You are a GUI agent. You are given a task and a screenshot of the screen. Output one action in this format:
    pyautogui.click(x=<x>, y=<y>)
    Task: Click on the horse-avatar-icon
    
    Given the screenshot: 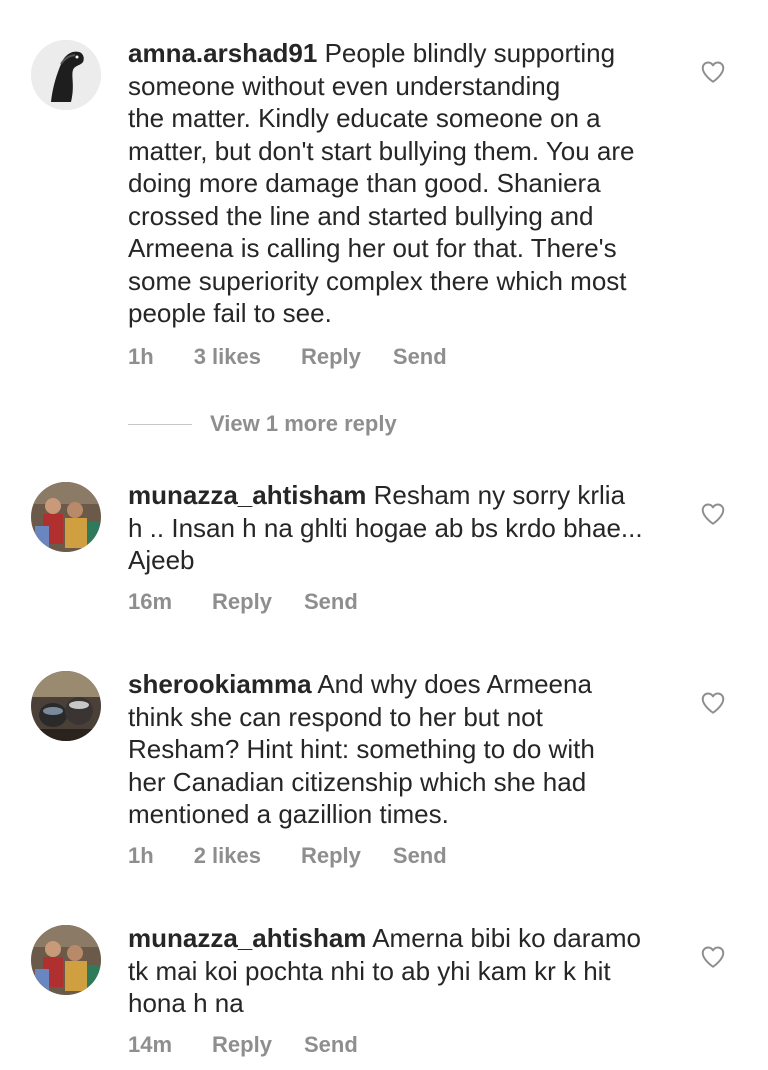 What is the action you would take?
    pyautogui.click(x=66, y=75)
    